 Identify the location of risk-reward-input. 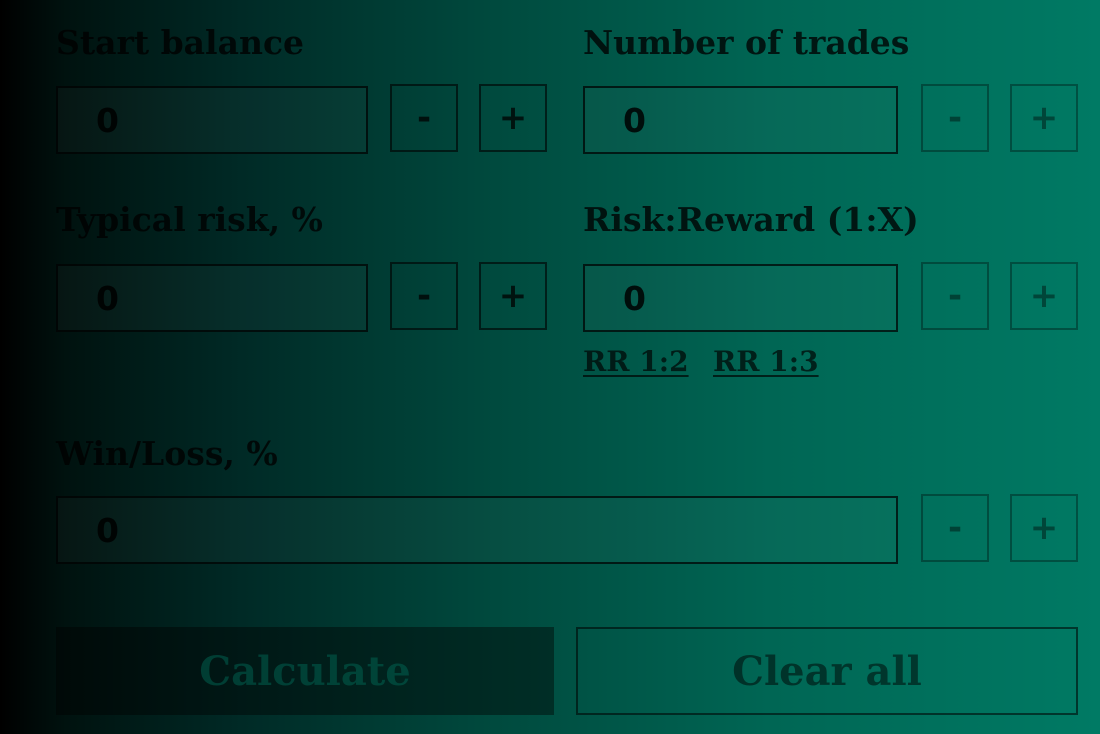
(740, 298).